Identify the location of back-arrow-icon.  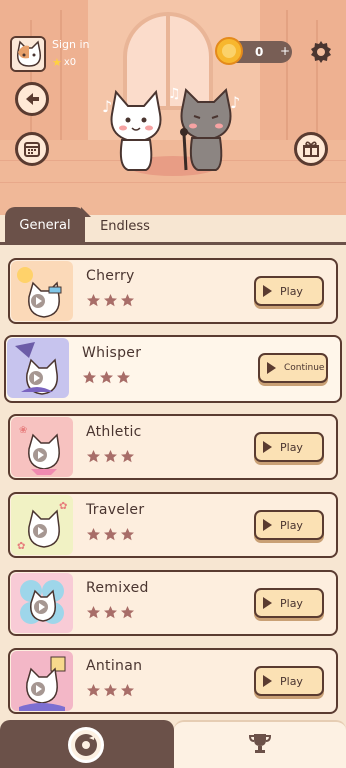
(32, 99).